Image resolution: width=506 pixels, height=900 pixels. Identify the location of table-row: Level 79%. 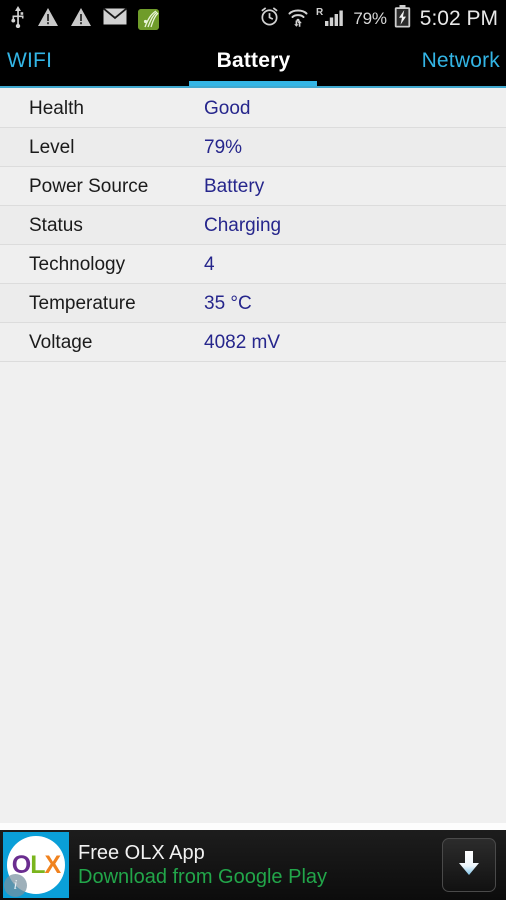
(253, 147).